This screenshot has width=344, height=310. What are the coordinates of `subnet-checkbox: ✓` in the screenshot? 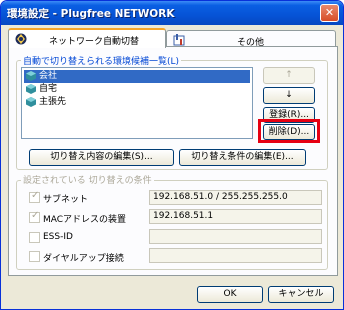 It's located at (34, 196).